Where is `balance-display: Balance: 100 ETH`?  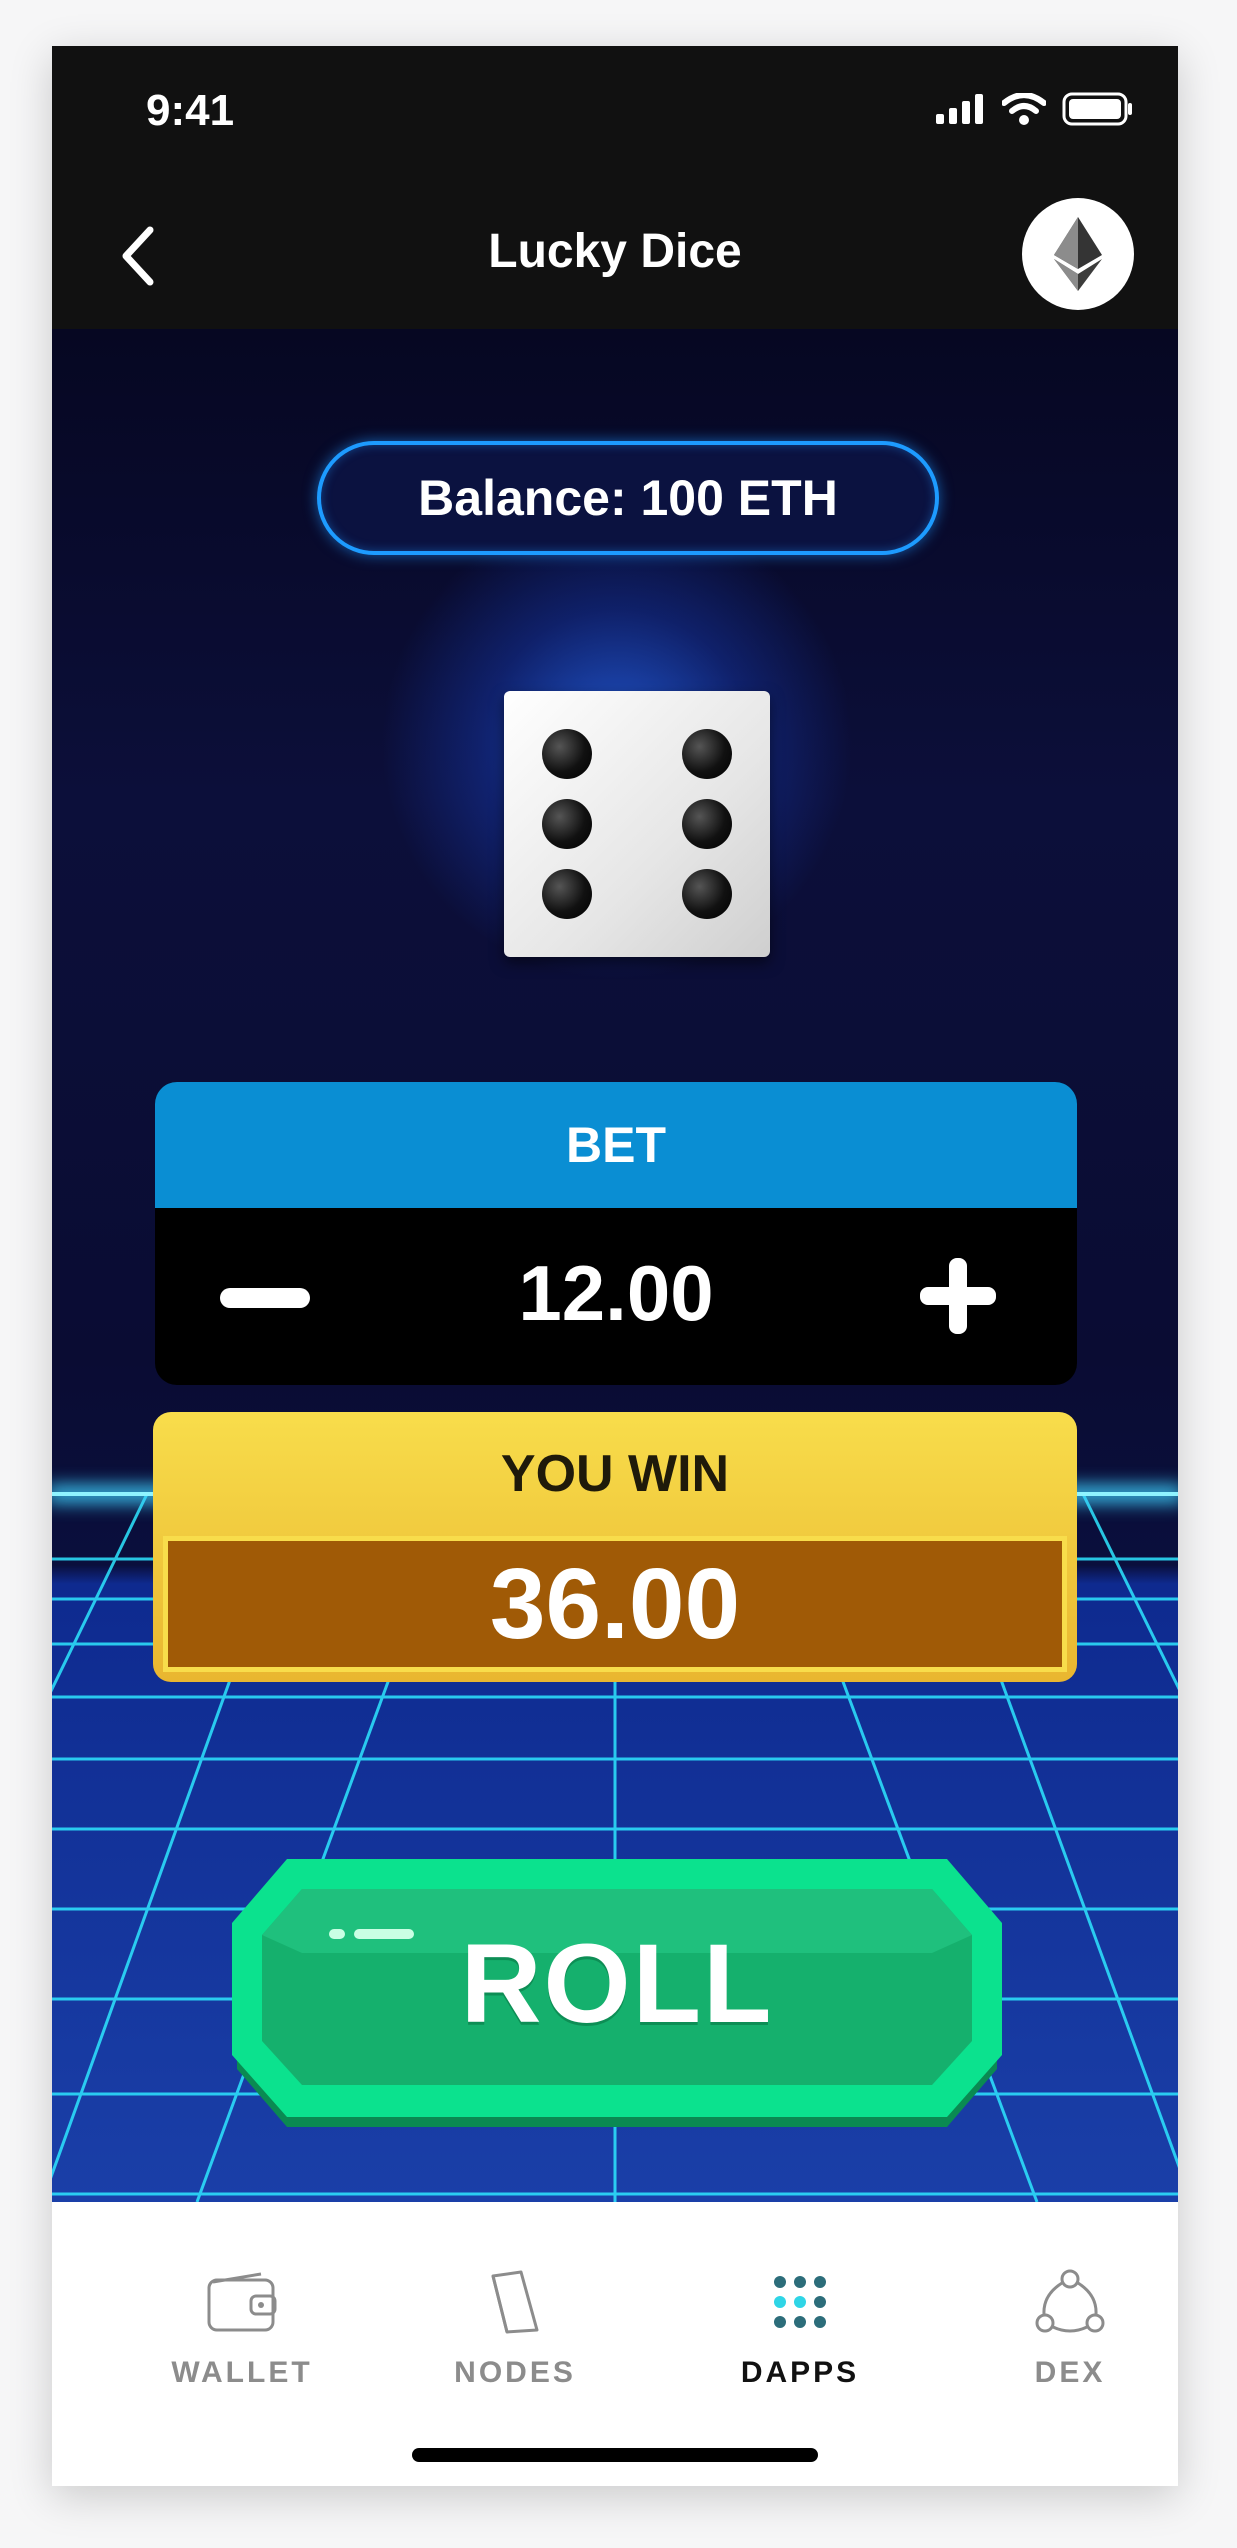
balance-display: Balance: 100 ETH is located at coordinates (628, 498).